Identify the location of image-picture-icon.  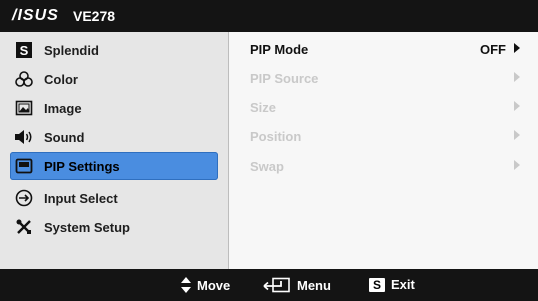
(24, 108).